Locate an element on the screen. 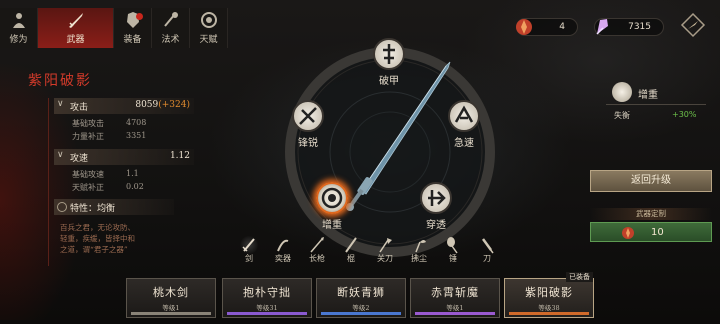  stat-divider is located at coordinates (48, 182).